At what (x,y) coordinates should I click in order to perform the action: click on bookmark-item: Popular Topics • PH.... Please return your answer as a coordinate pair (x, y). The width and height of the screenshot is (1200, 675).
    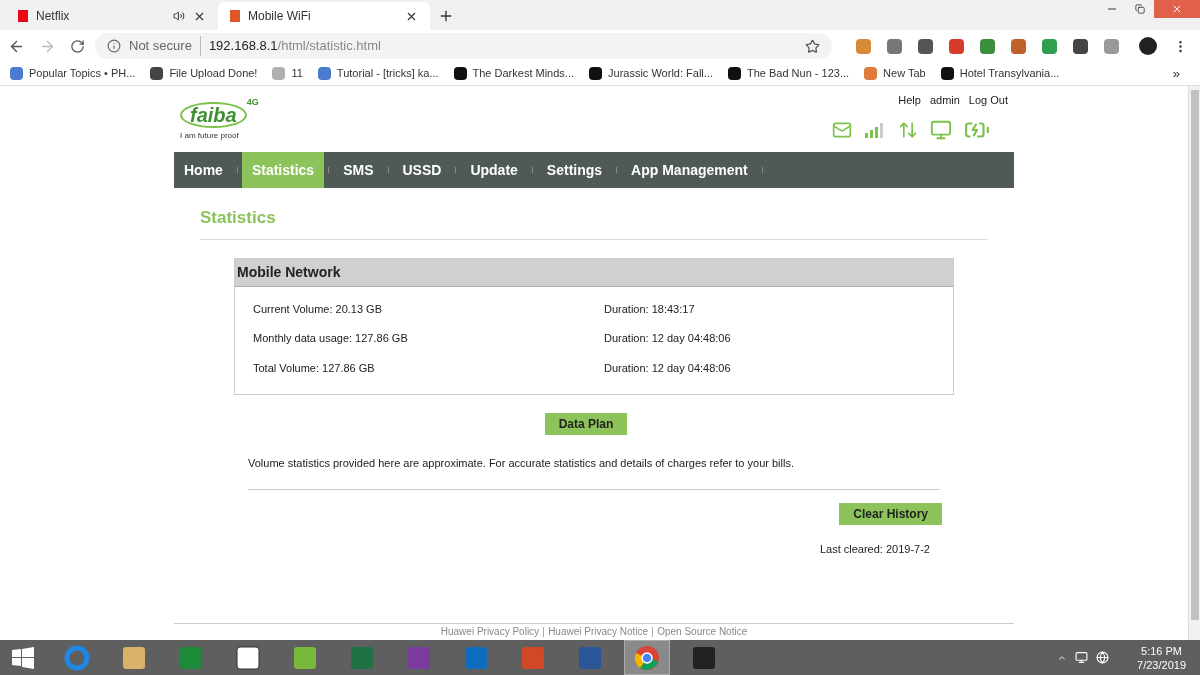
    Looking at the image, I should click on (73, 73).